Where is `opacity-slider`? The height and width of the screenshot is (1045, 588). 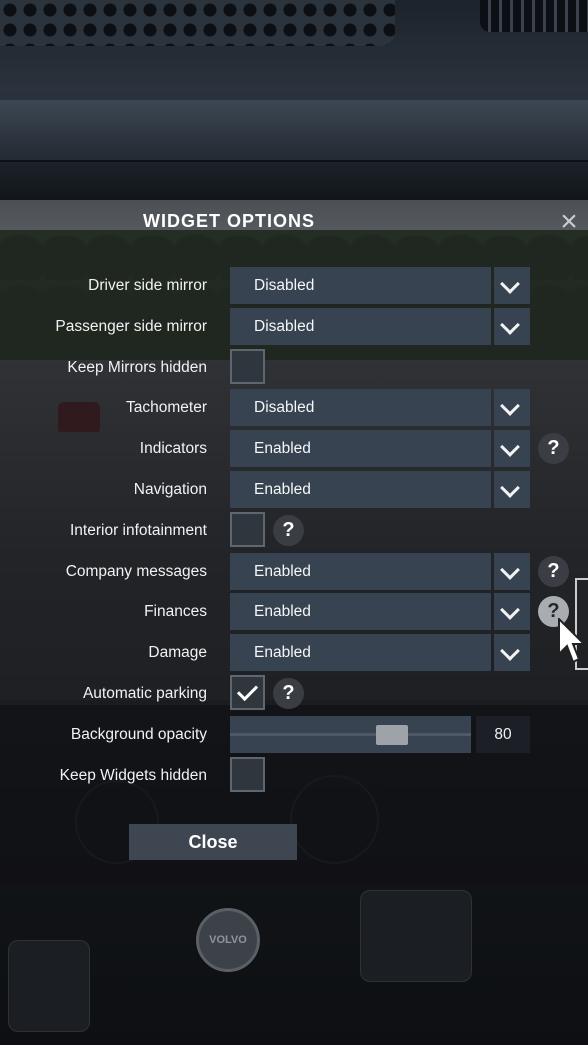 opacity-slider is located at coordinates (350, 734).